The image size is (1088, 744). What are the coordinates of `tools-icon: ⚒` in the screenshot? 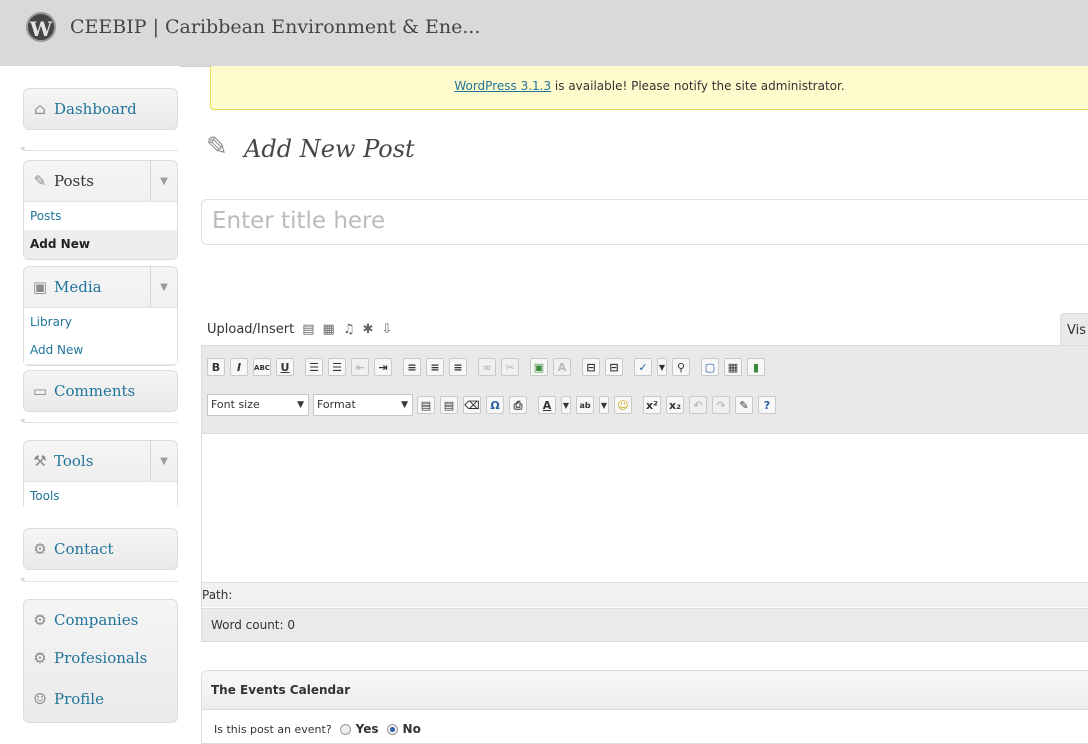 It's located at (40, 461).